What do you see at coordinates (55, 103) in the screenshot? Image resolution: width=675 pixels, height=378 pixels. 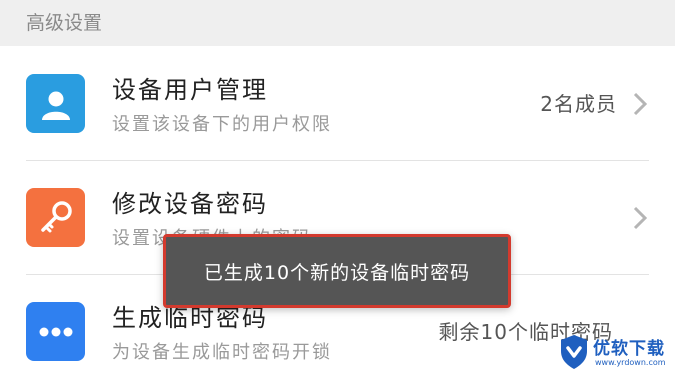 I see `user-icon` at bounding box center [55, 103].